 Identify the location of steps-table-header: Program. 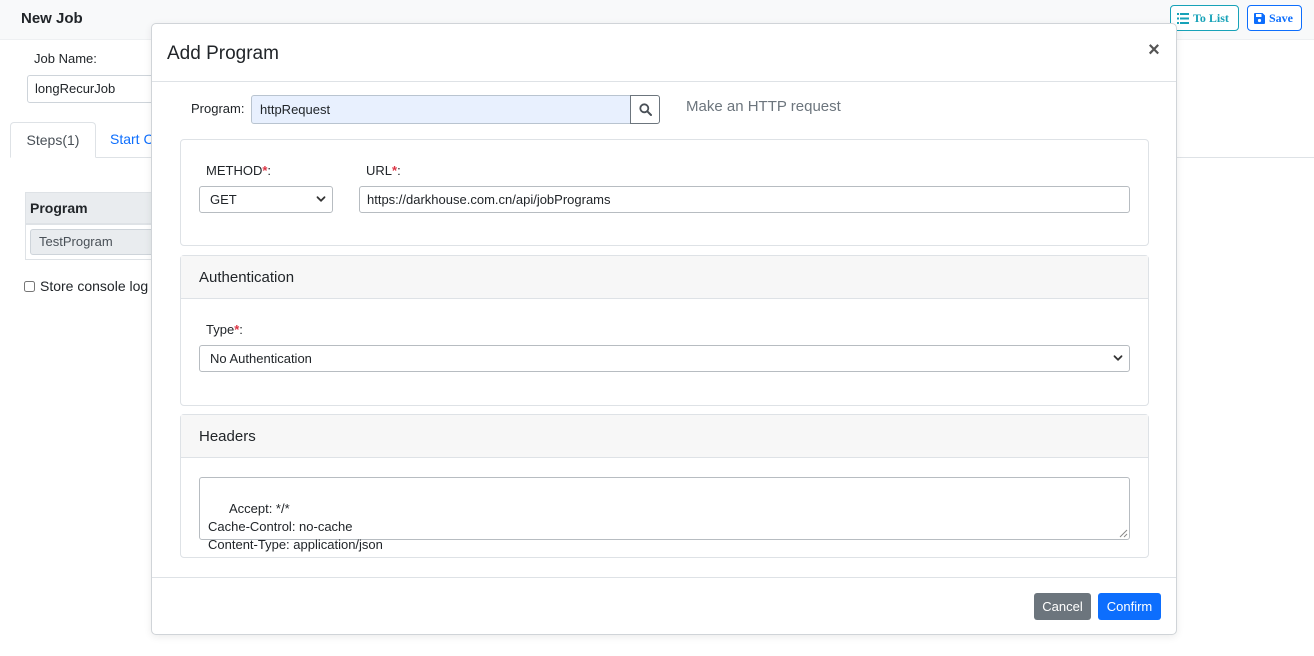
(95, 208).